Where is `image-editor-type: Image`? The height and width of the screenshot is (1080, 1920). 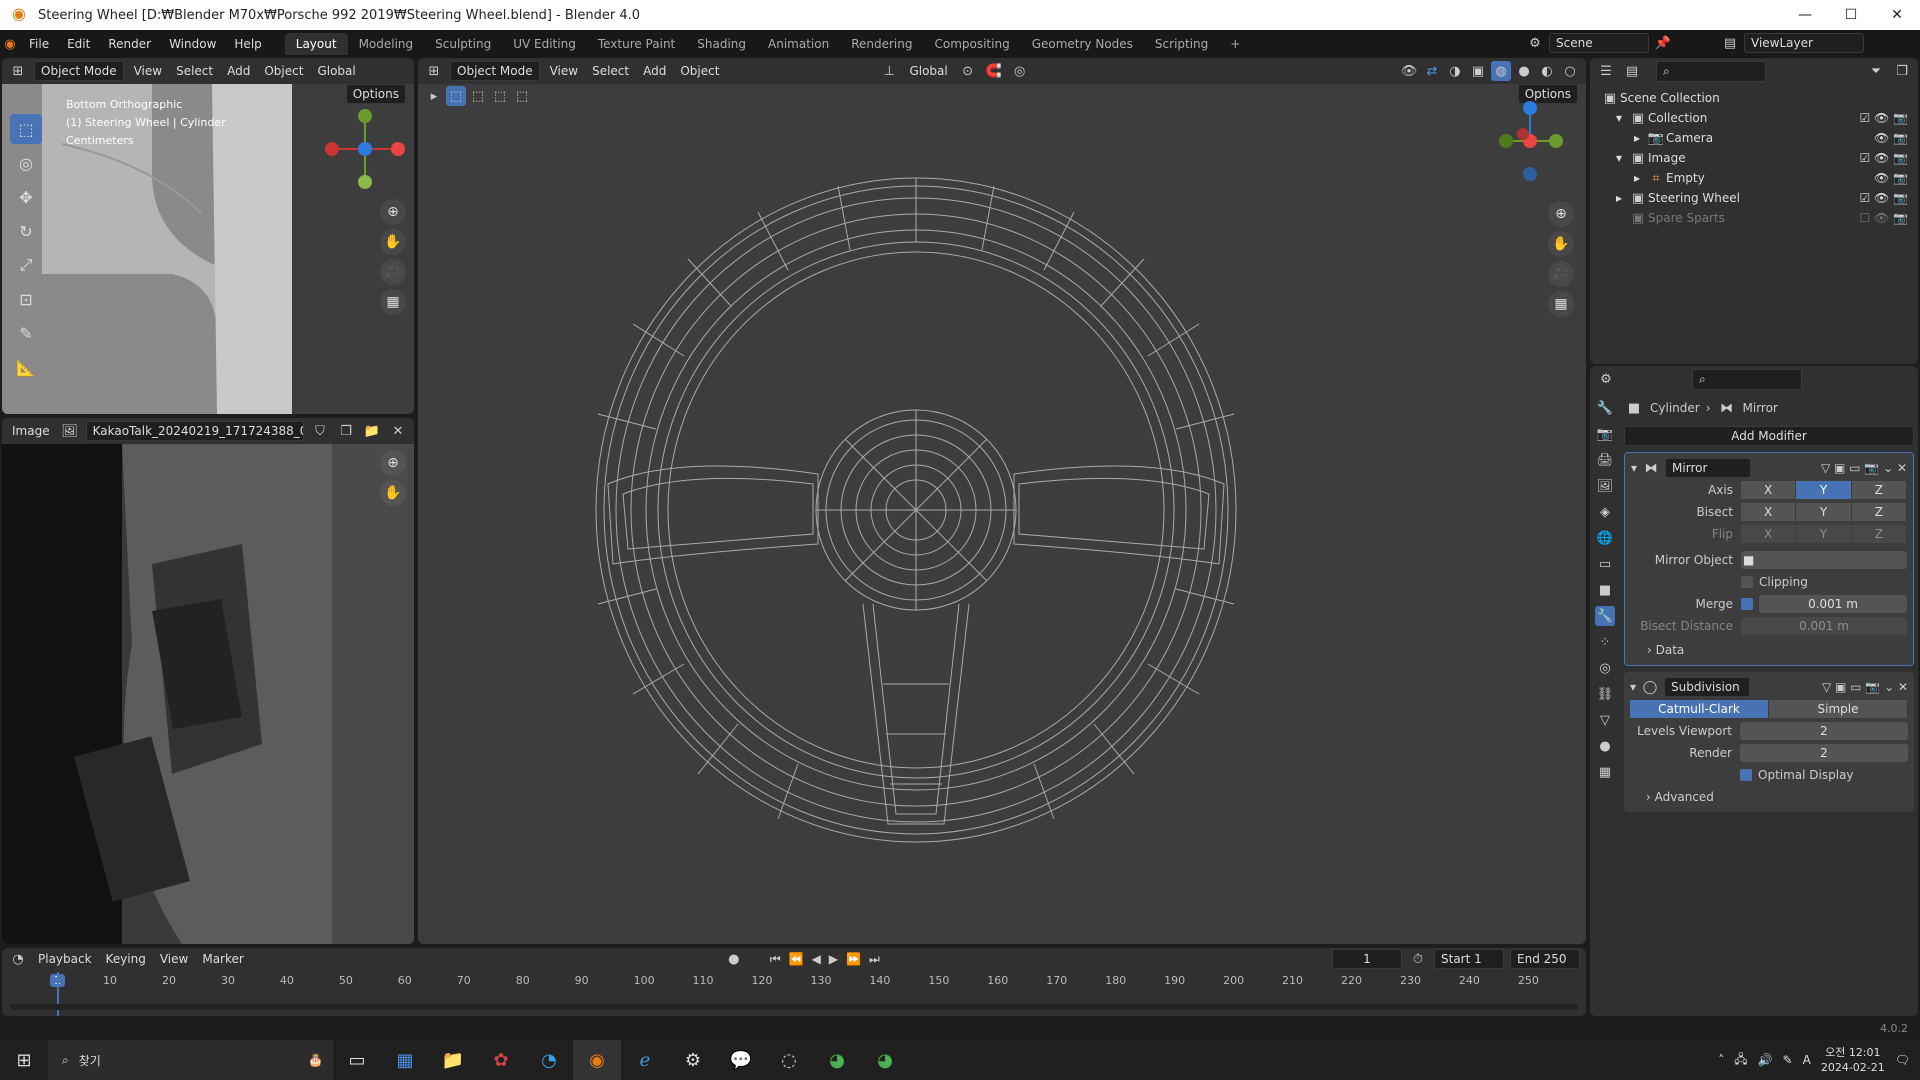
image-editor-type: Image is located at coordinates (31, 431).